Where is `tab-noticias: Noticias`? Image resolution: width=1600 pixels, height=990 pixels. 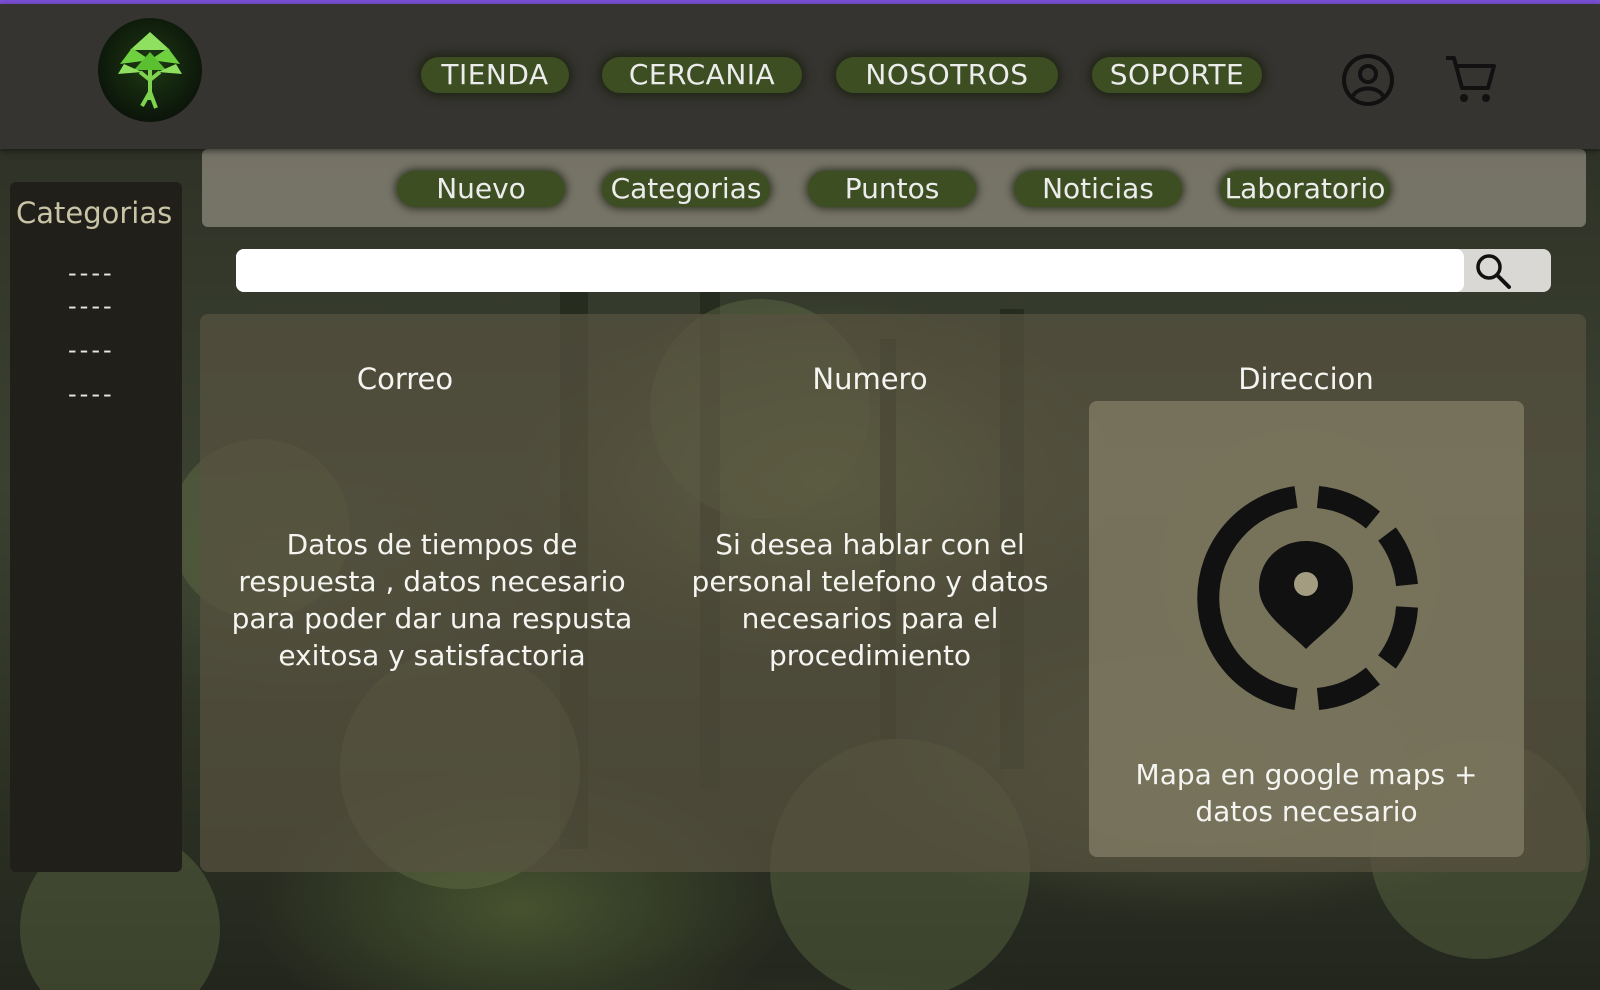 tab-noticias: Noticias is located at coordinates (1098, 189).